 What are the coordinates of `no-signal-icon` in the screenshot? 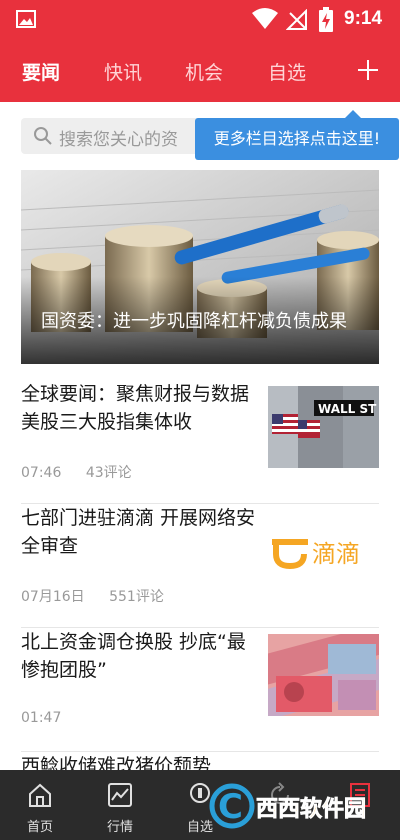 It's located at (296, 19).